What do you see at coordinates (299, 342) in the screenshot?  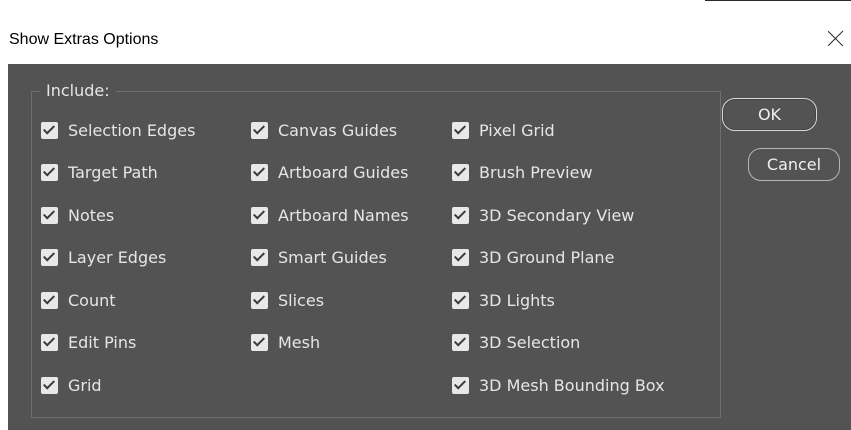 I see `option-label: Mesh` at bounding box center [299, 342].